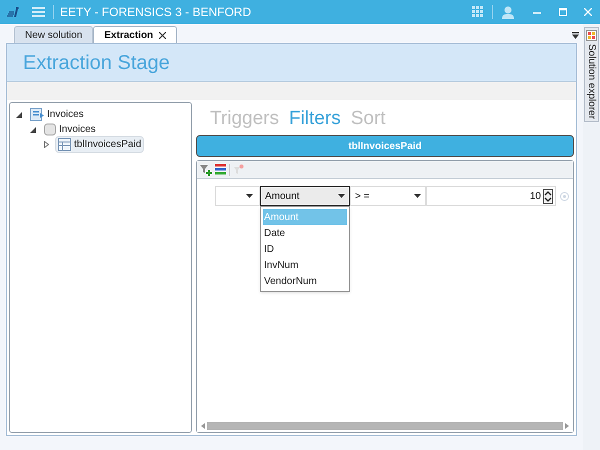 The width and height of the screenshot is (600, 450). Describe the element at coordinates (14, 12) in the screenshot. I see `app-logo-icon` at that location.